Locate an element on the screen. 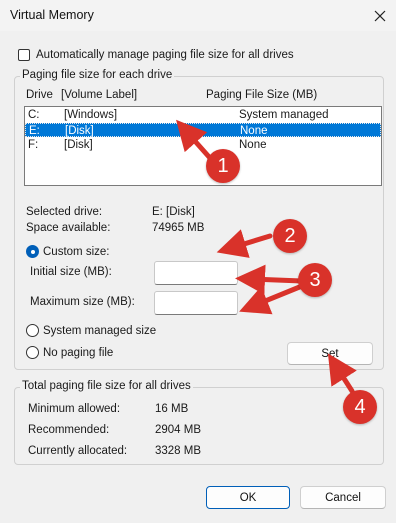 The width and height of the screenshot is (396, 523). system-managed-radio: System managed size is located at coordinates (91, 330).